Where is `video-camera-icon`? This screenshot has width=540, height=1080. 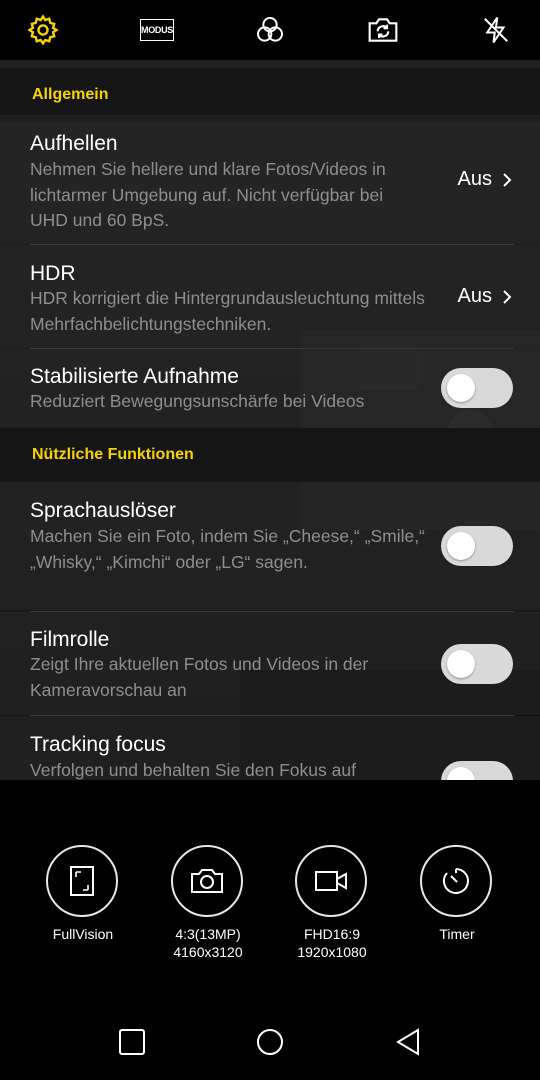
video-camera-icon is located at coordinates (331, 881).